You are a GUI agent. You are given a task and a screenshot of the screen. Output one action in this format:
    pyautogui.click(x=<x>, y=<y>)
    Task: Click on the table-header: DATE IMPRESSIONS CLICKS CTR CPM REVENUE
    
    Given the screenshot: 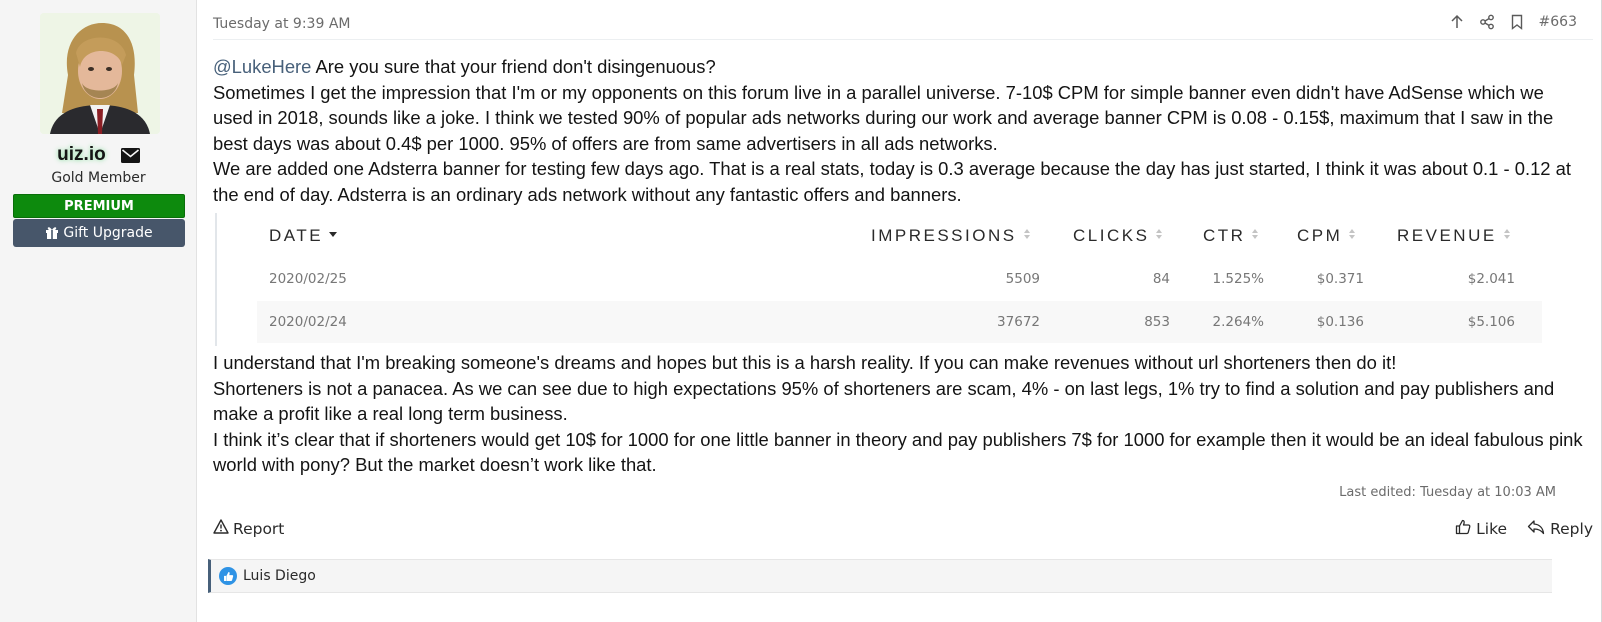 What is the action you would take?
    pyautogui.click(x=899, y=238)
    